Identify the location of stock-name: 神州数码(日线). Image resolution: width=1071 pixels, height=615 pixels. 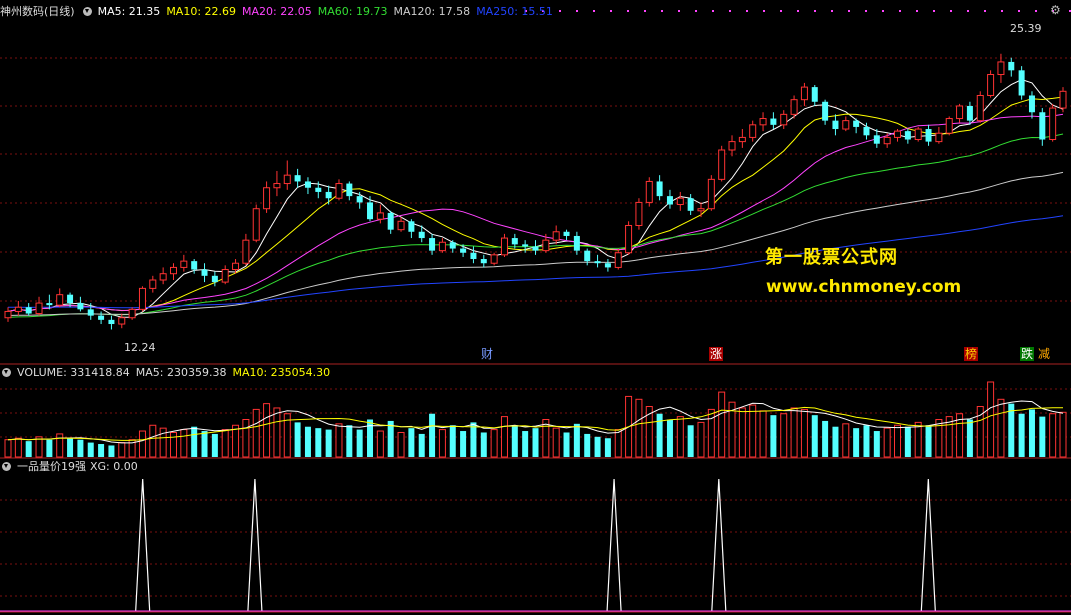
(37, 11).